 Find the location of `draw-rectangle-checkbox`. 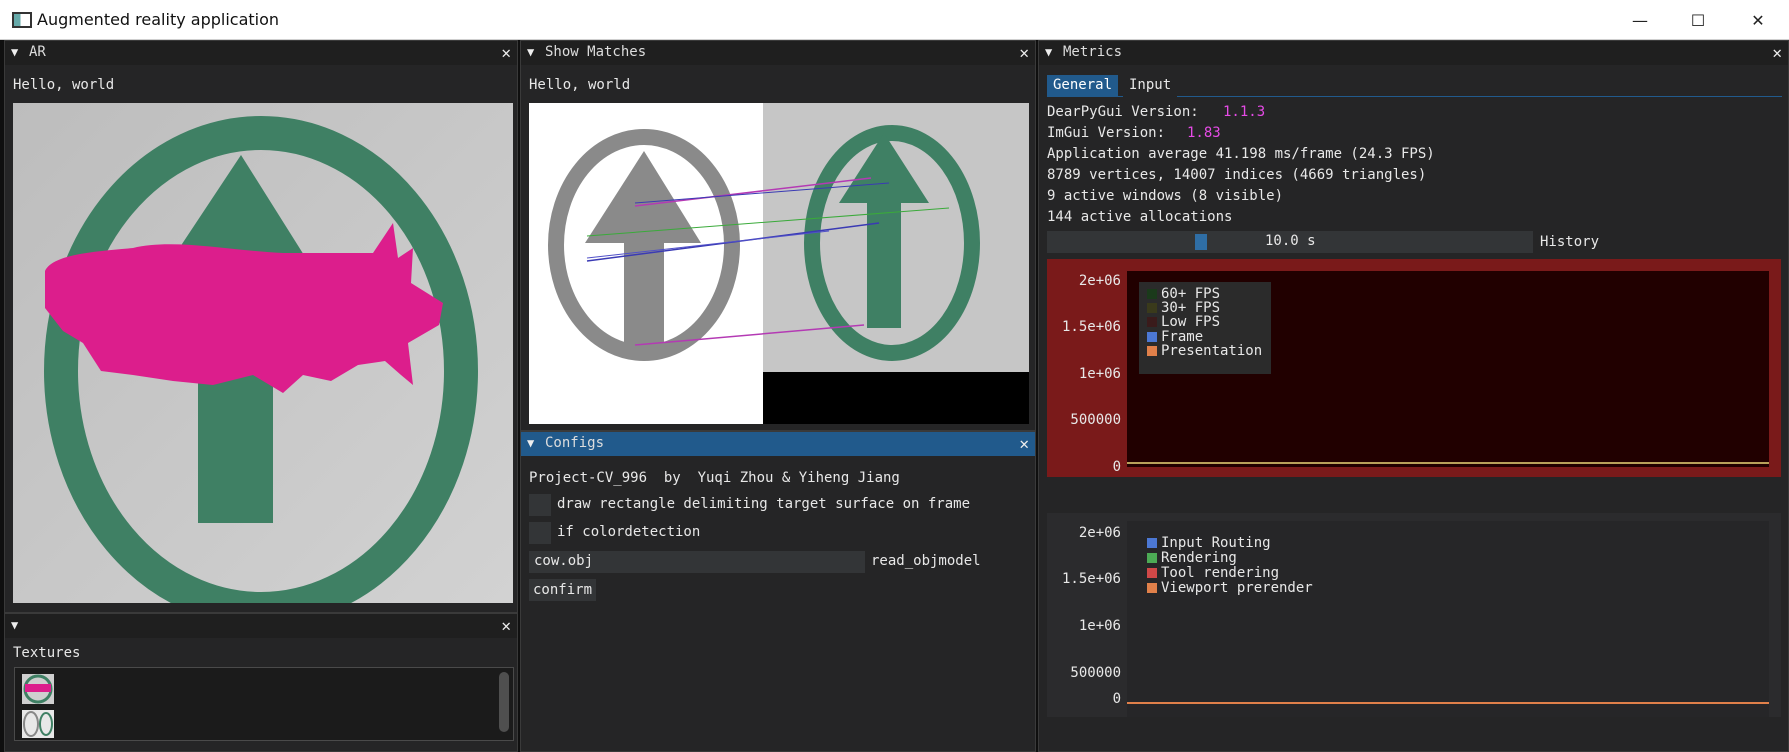

draw-rectangle-checkbox is located at coordinates (540, 505).